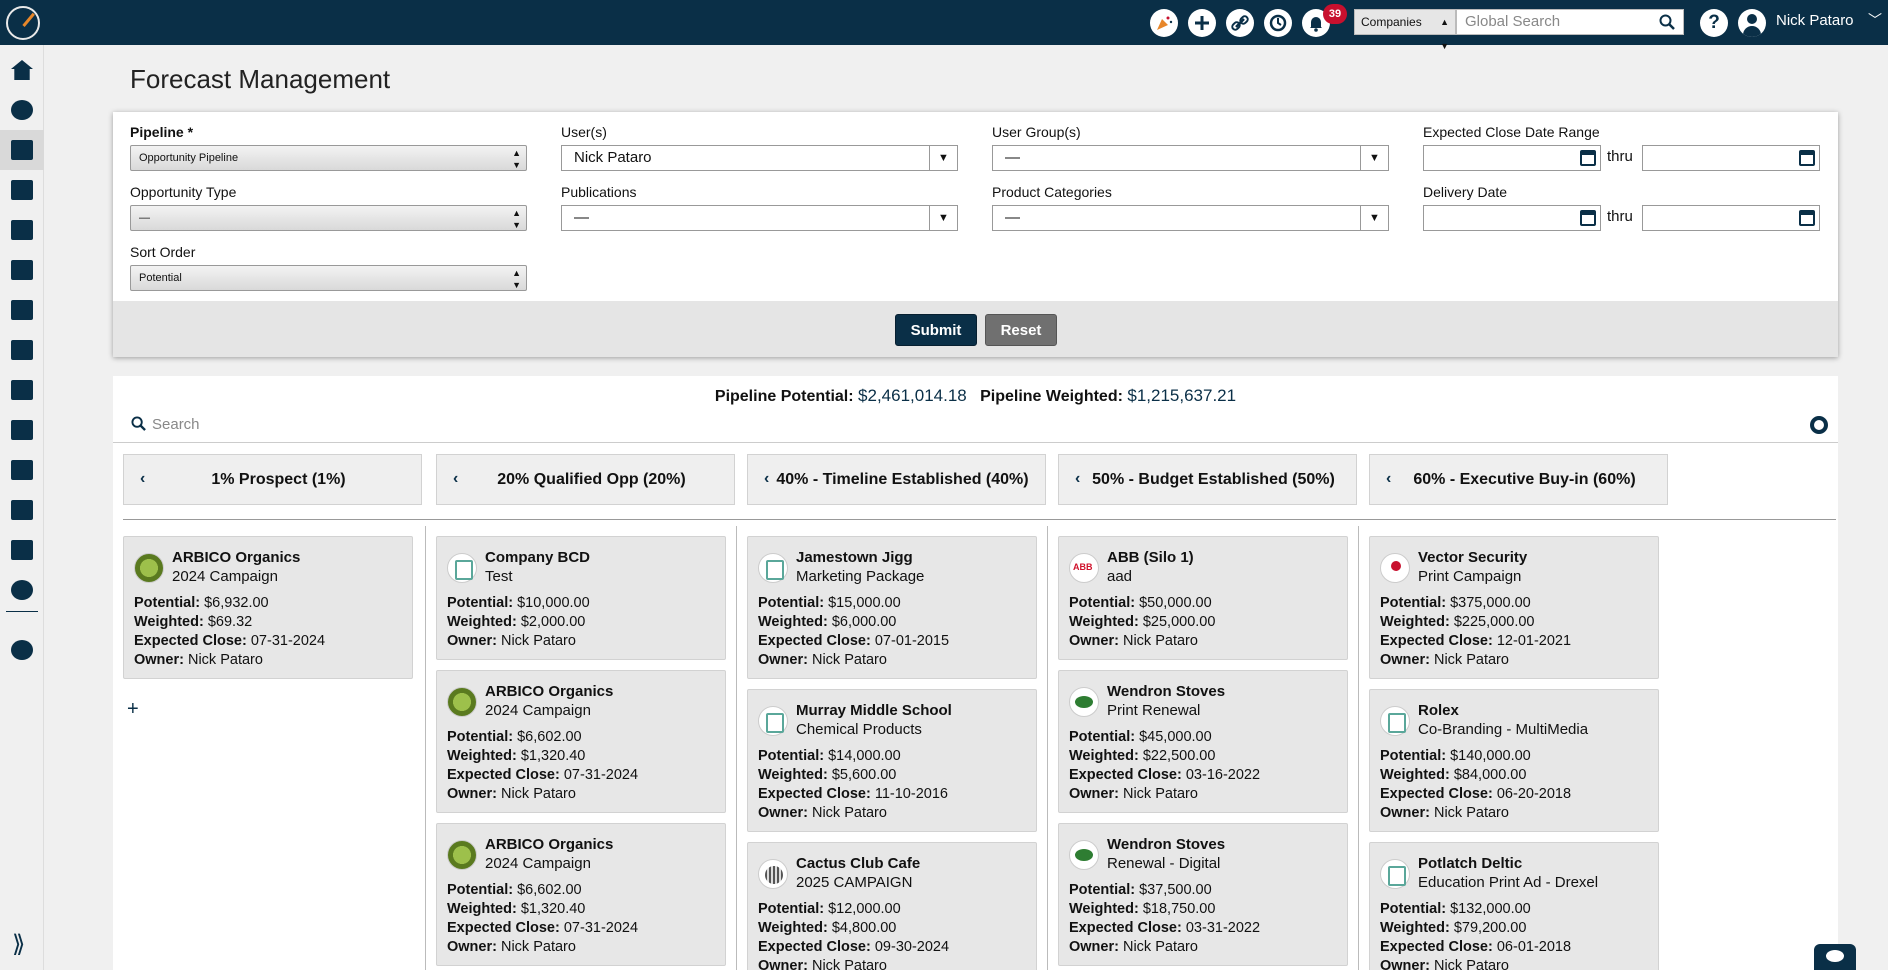 Image resolution: width=1888 pixels, height=970 pixels. What do you see at coordinates (1472, 557) in the screenshot?
I see `company-name: Vector Security` at bounding box center [1472, 557].